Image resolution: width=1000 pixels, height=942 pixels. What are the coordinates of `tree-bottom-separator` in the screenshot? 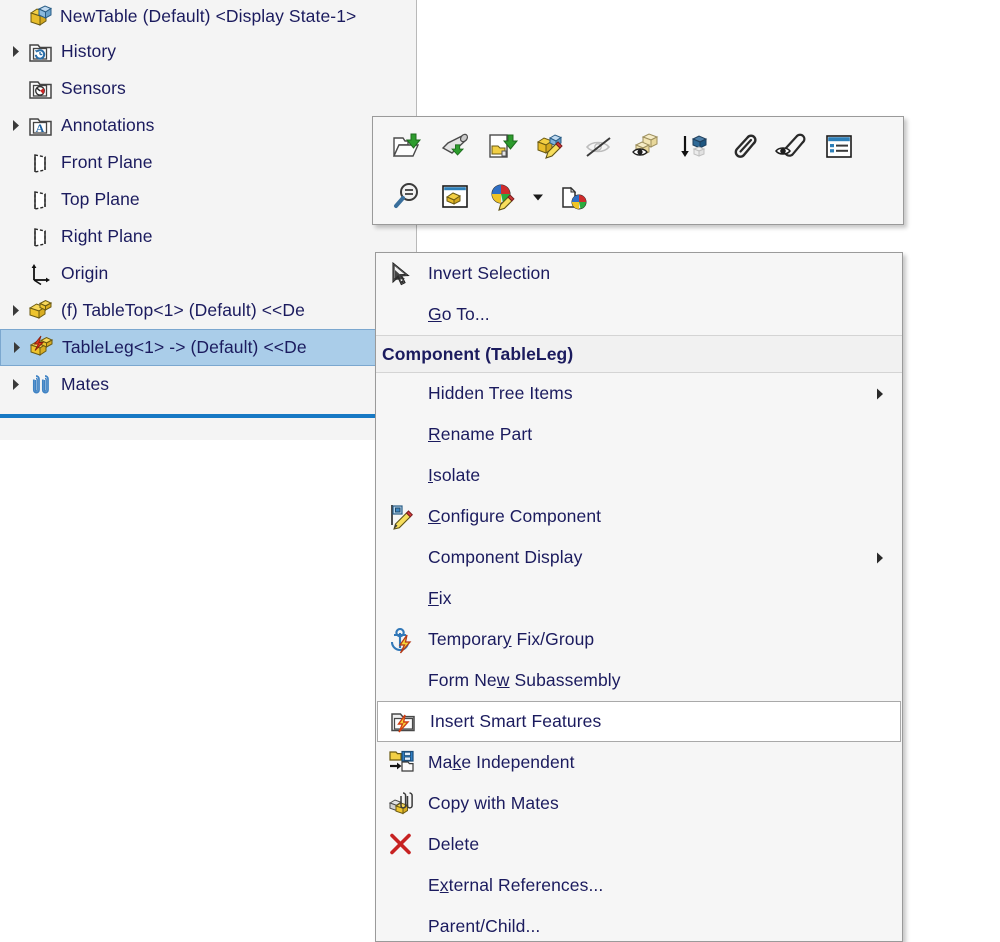 It's located at (208, 416).